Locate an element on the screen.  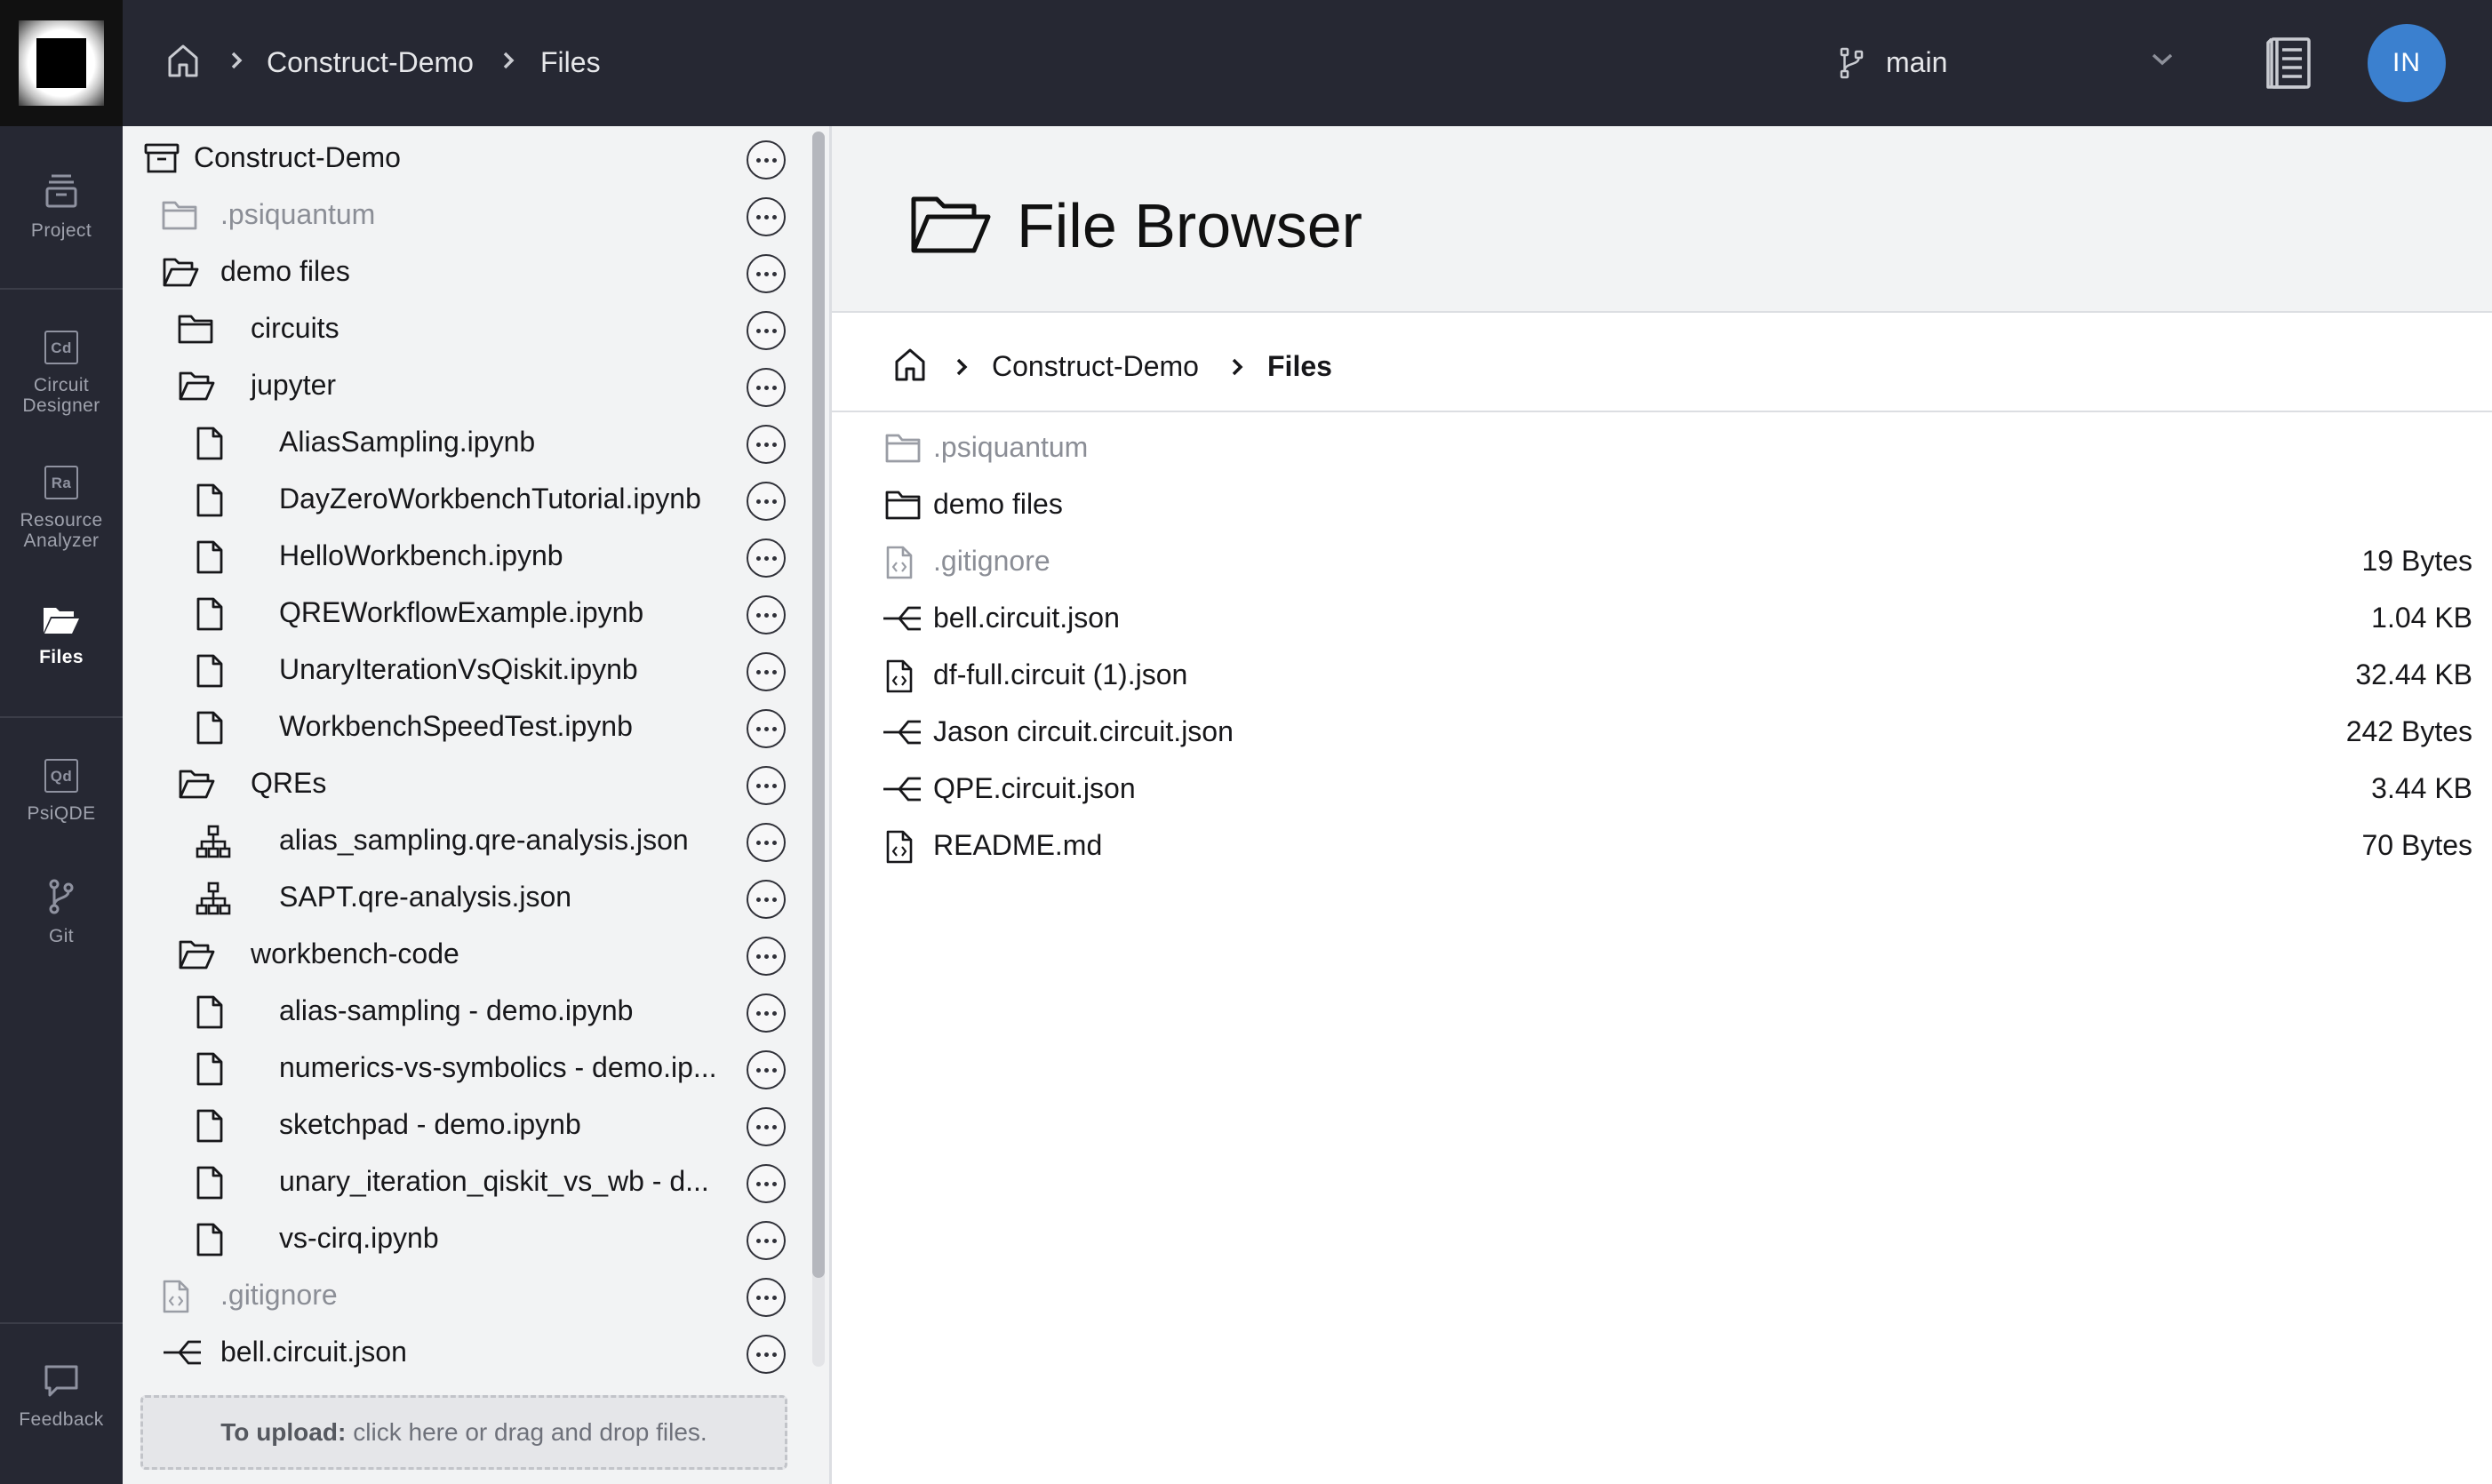
tree-item-label: .psiquantum is located at coordinates (298, 214).